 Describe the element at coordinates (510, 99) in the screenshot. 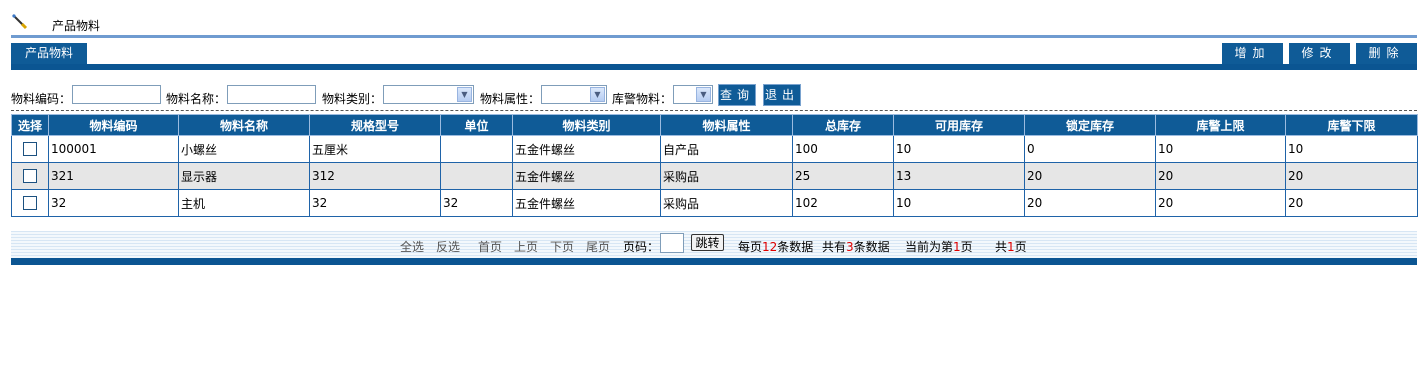

I see `attribute-label: 物料属性：` at that location.